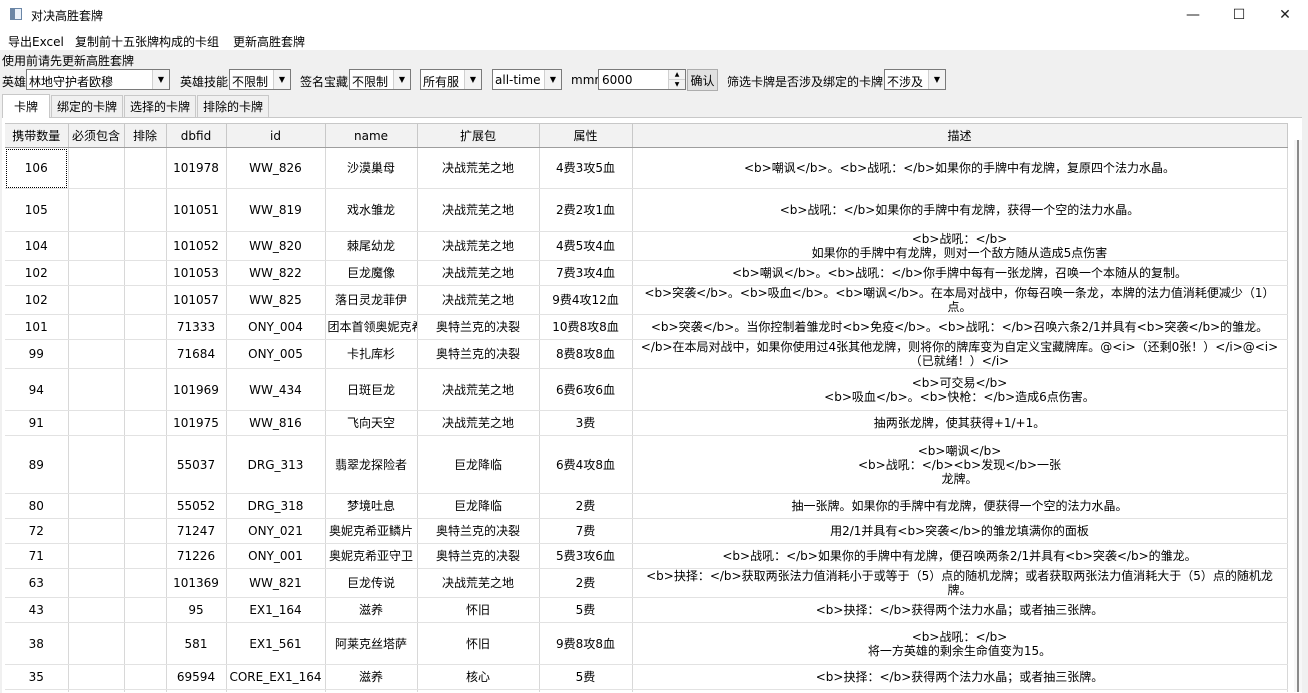 This screenshot has width=1308, height=693. I want to click on cell-id: WW_822, so click(276, 273).